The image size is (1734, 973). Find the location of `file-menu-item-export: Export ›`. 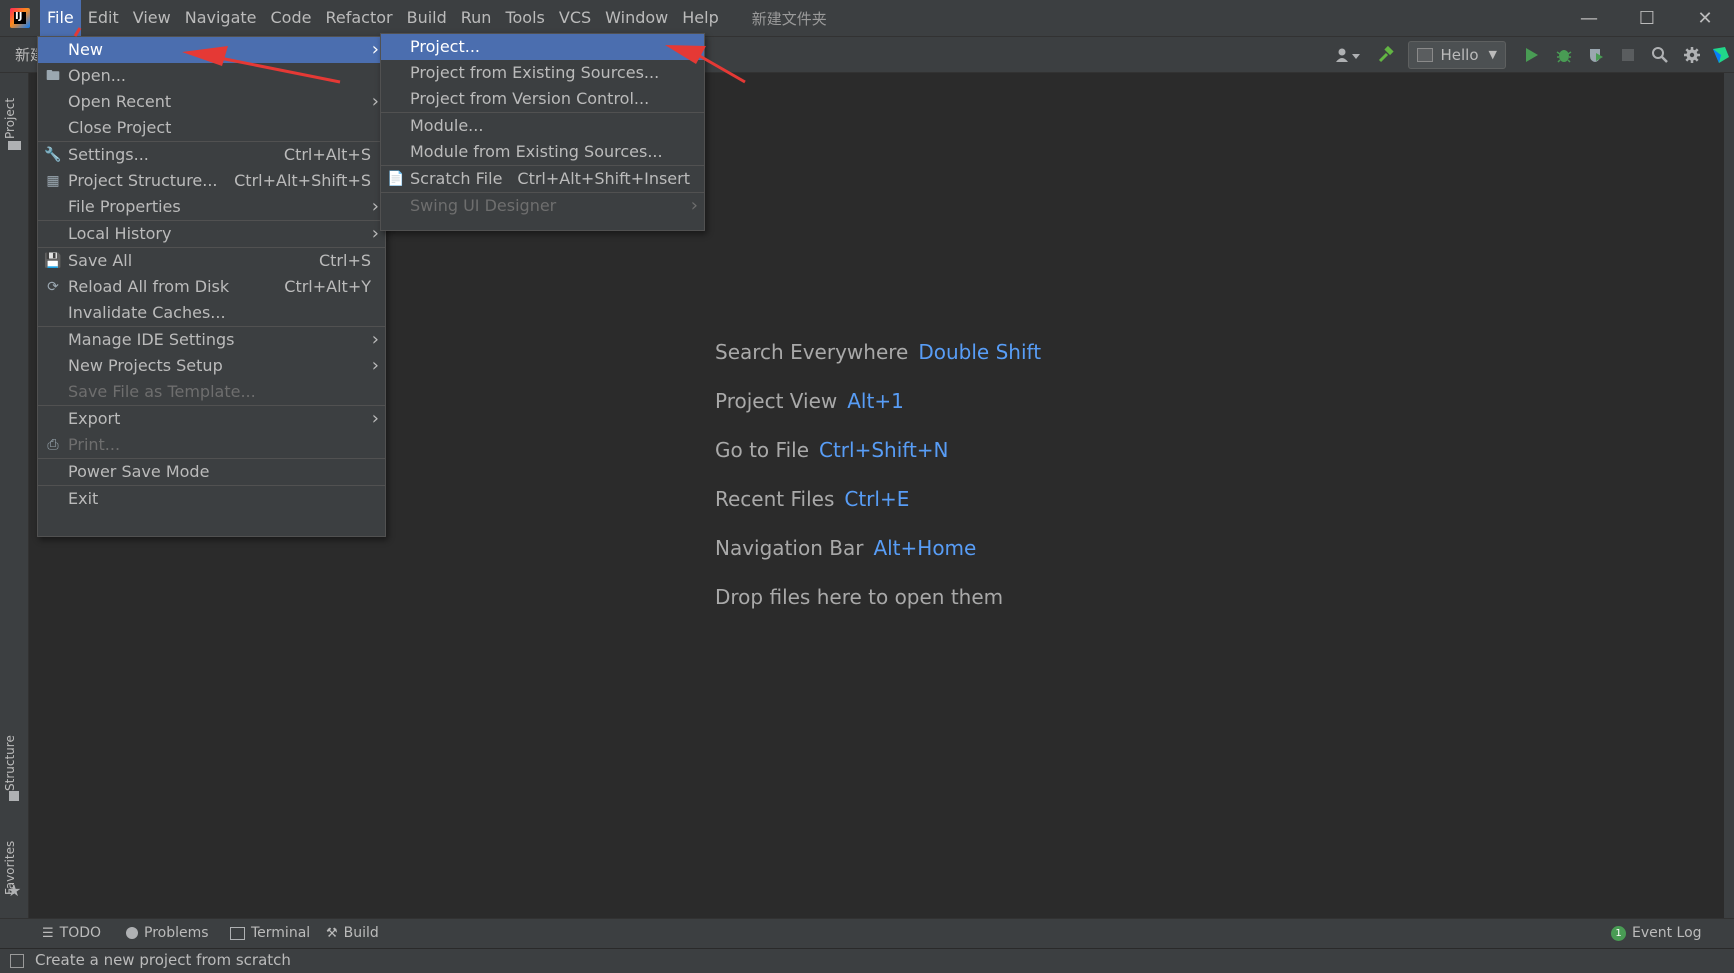

file-menu-item-export: Export › is located at coordinates (211, 419).